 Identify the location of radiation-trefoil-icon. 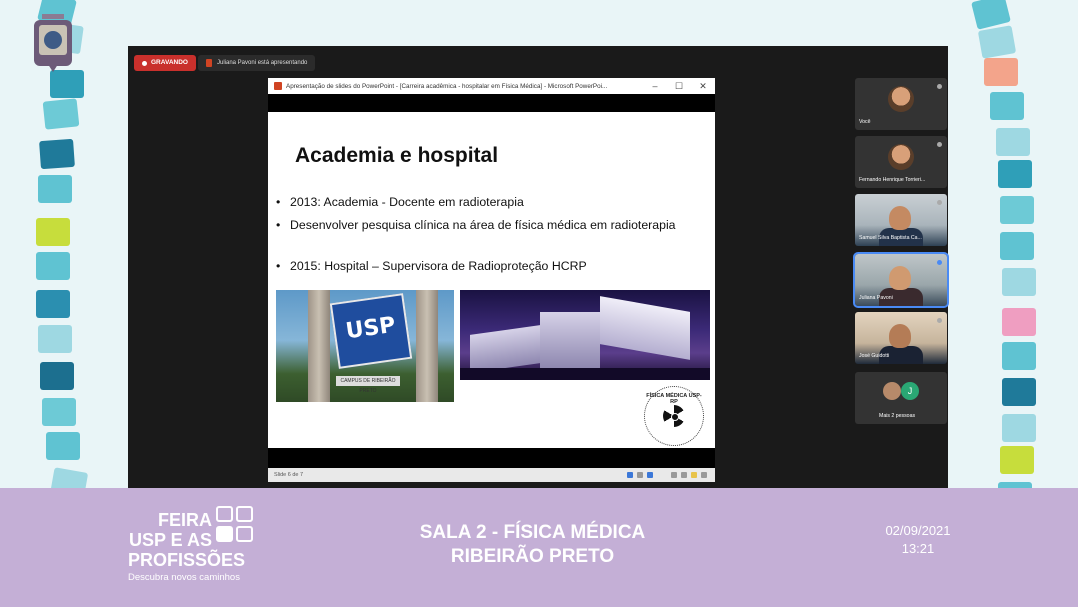
(674, 416).